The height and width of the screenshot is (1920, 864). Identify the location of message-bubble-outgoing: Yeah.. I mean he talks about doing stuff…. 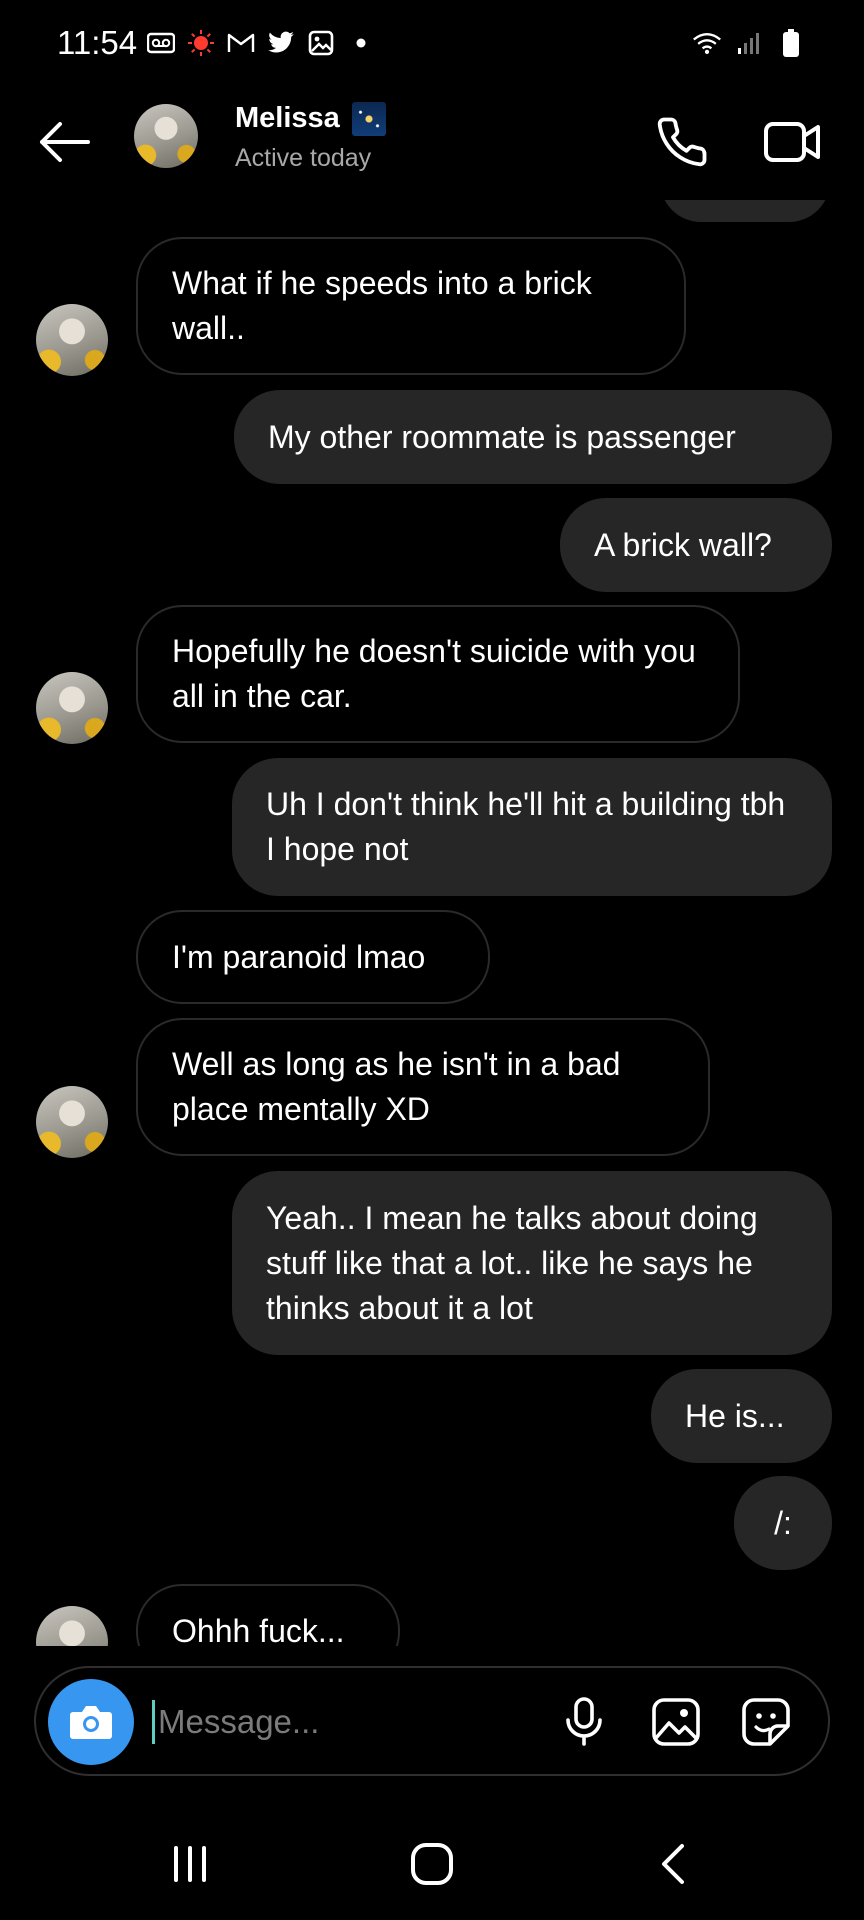
(532, 1263).